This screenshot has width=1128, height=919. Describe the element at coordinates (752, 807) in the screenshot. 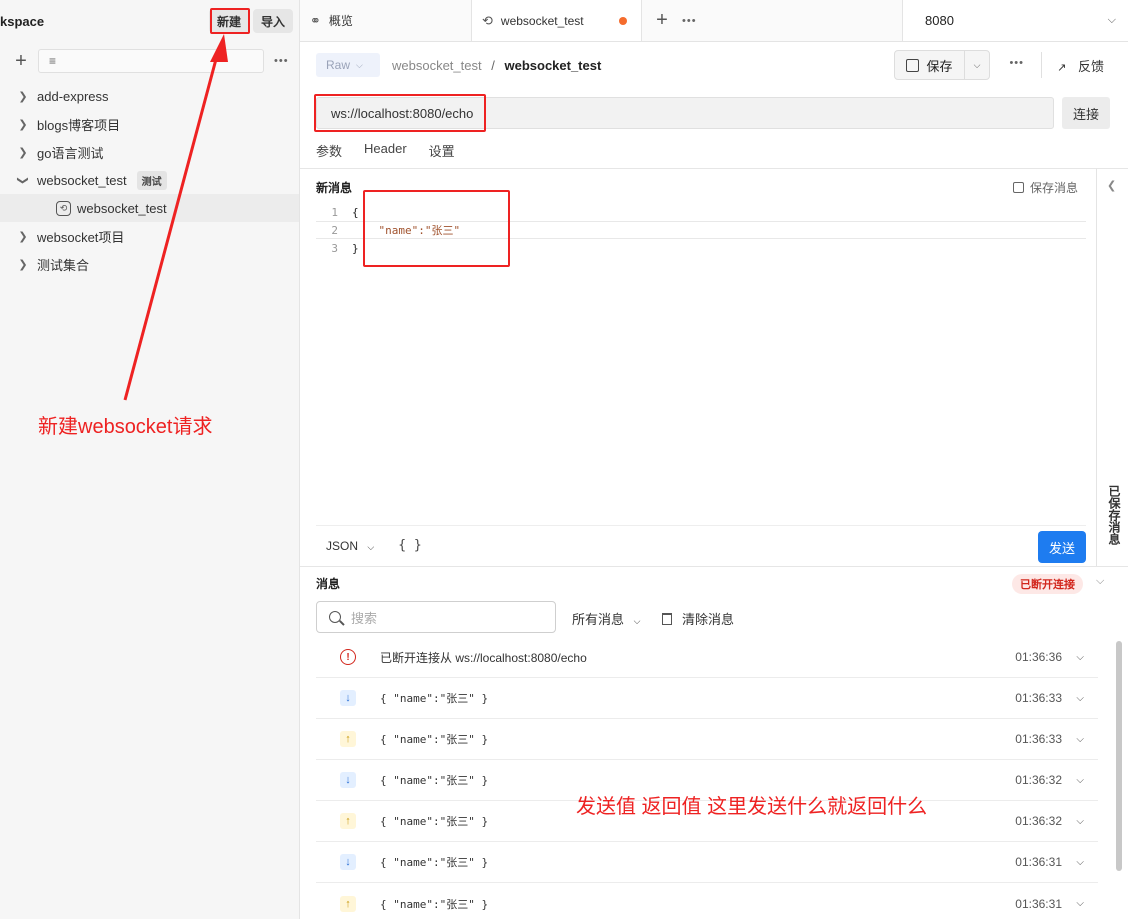

I see `echo-annotation: 发送值 返回值 这里发送什么就返回什么` at that location.